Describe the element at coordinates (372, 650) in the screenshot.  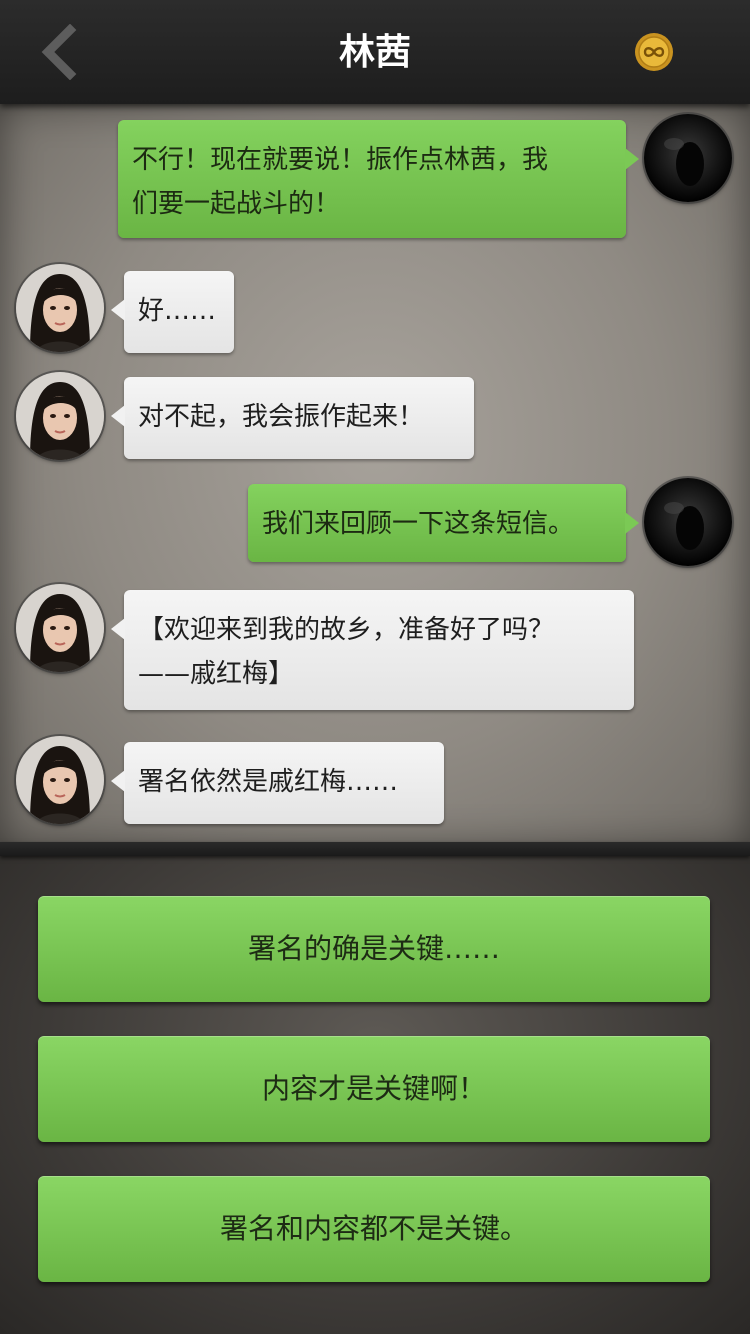
I see `message-bubble-them: 【欢迎来到我的故乡，准备好了吗？ ——戚红梅】` at that location.